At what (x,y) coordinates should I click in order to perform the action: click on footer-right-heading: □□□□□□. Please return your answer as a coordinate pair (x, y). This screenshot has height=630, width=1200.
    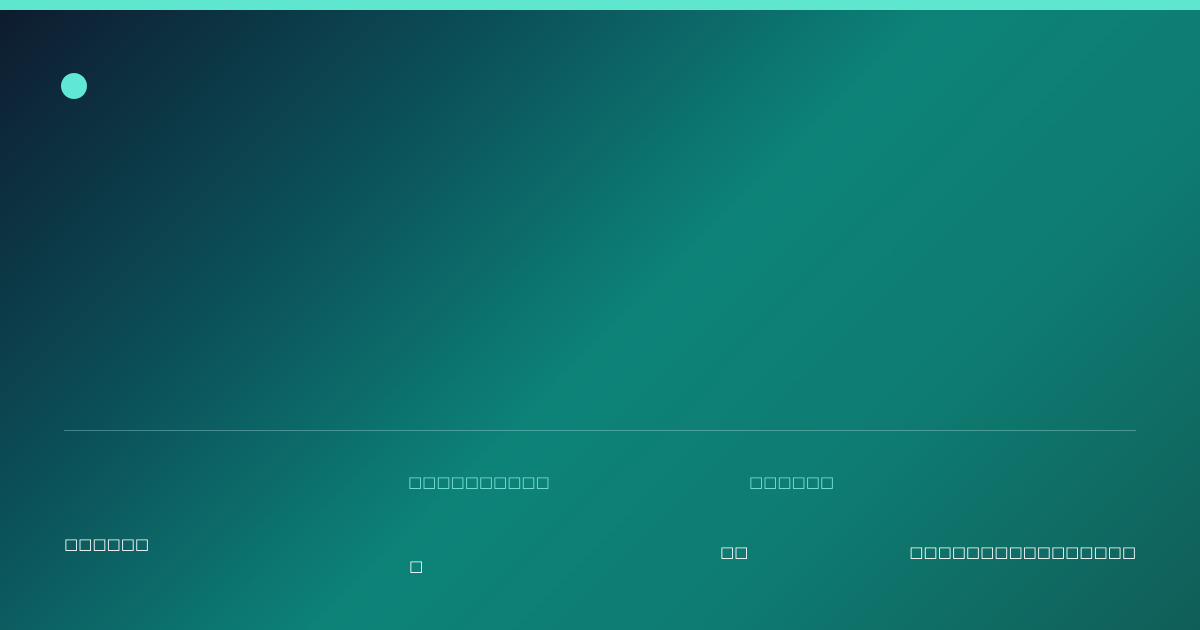
    Looking at the image, I should click on (792, 482).